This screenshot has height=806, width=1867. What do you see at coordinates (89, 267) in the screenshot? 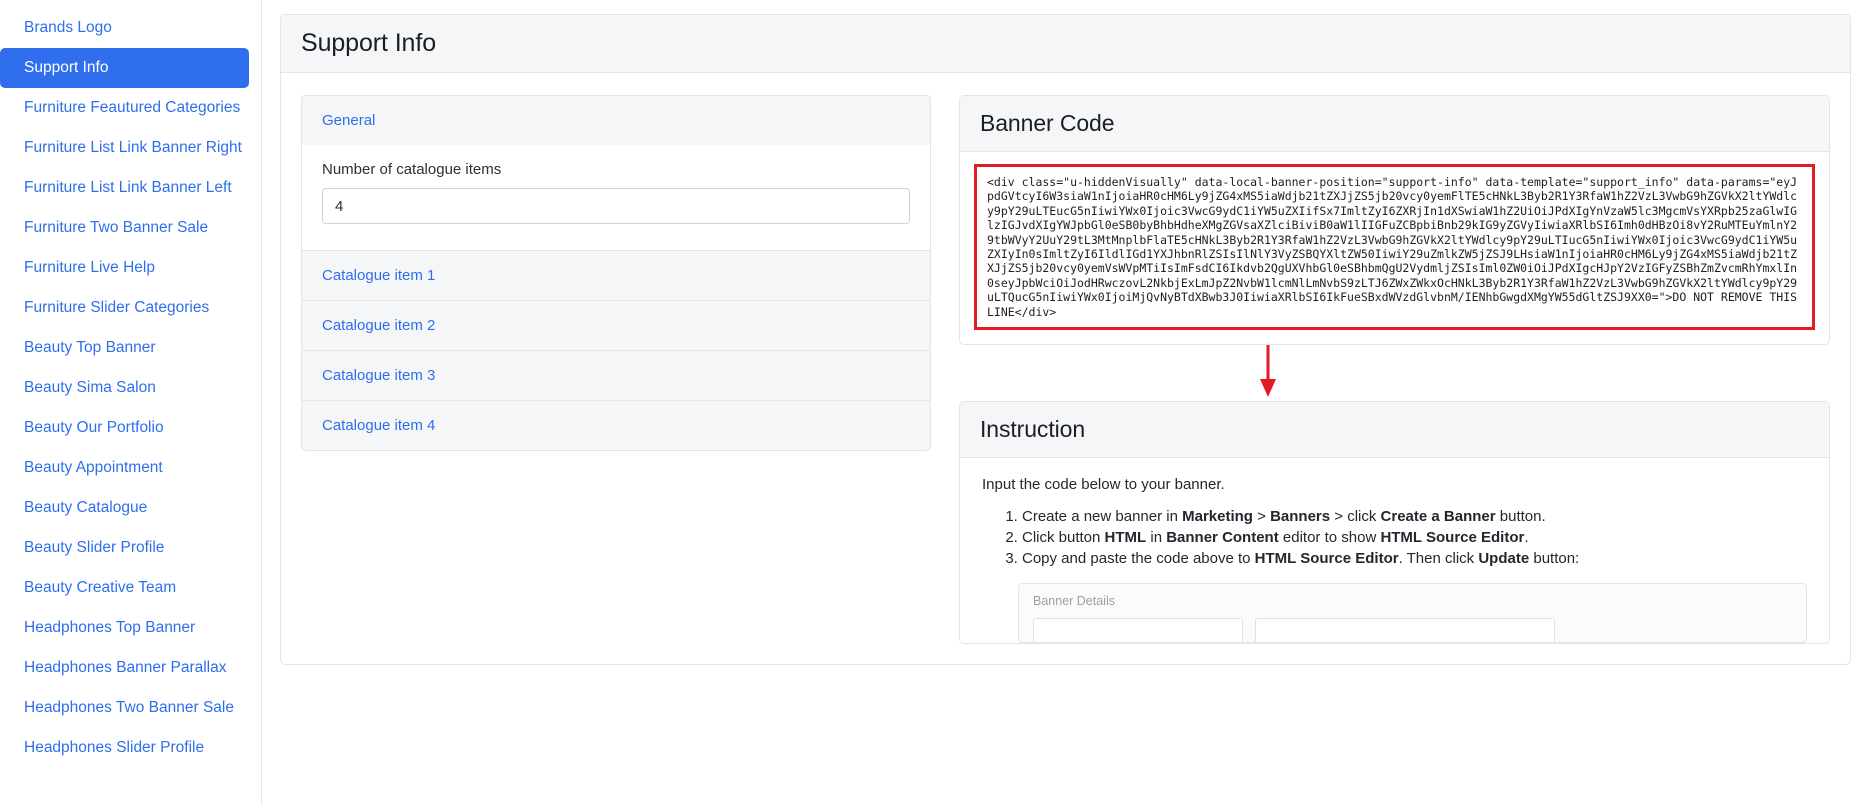
I see `sidebar-item-label: Furniture Live Help` at bounding box center [89, 267].